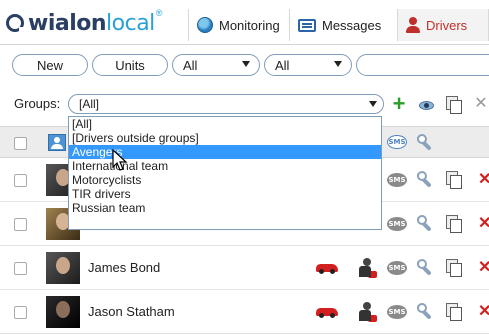  What do you see at coordinates (352, 25) in the screenshot?
I see `tab-messages-label: Messages` at bounding box center [352, 25].